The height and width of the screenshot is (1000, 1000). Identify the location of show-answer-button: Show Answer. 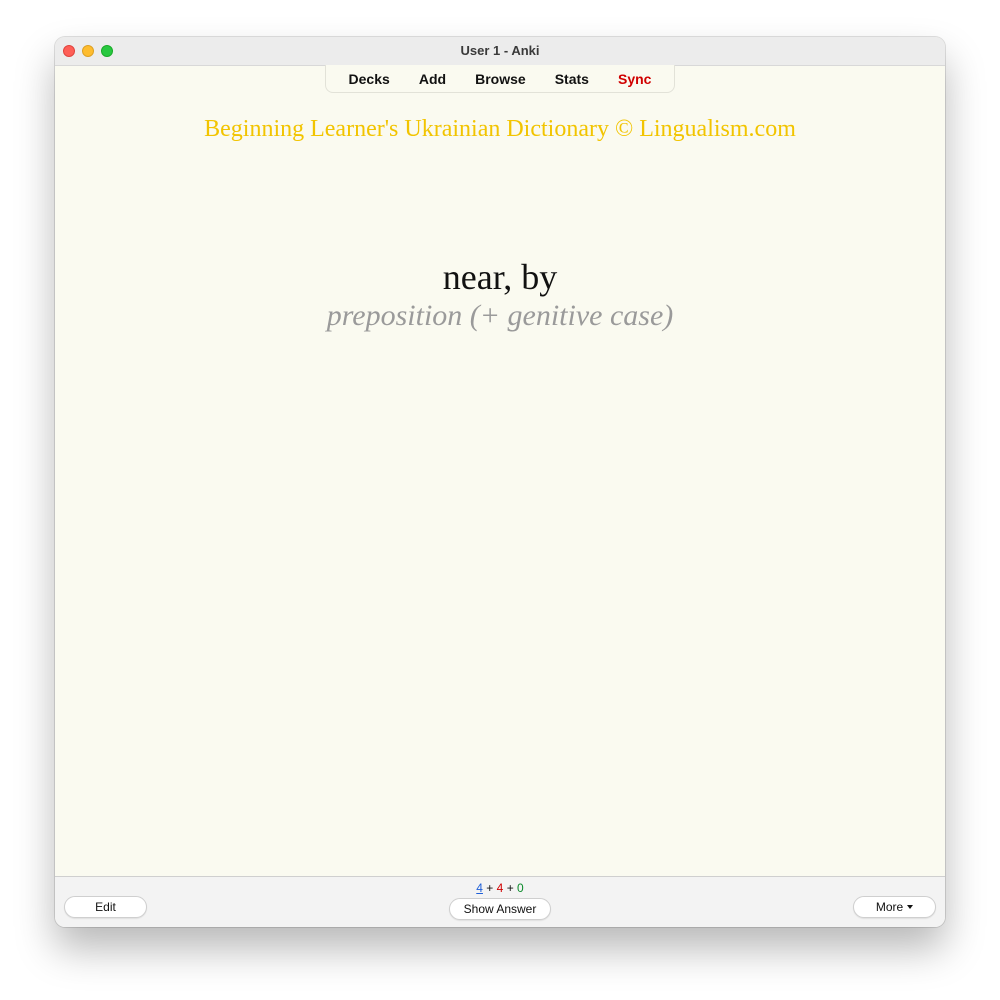
(500, 909).